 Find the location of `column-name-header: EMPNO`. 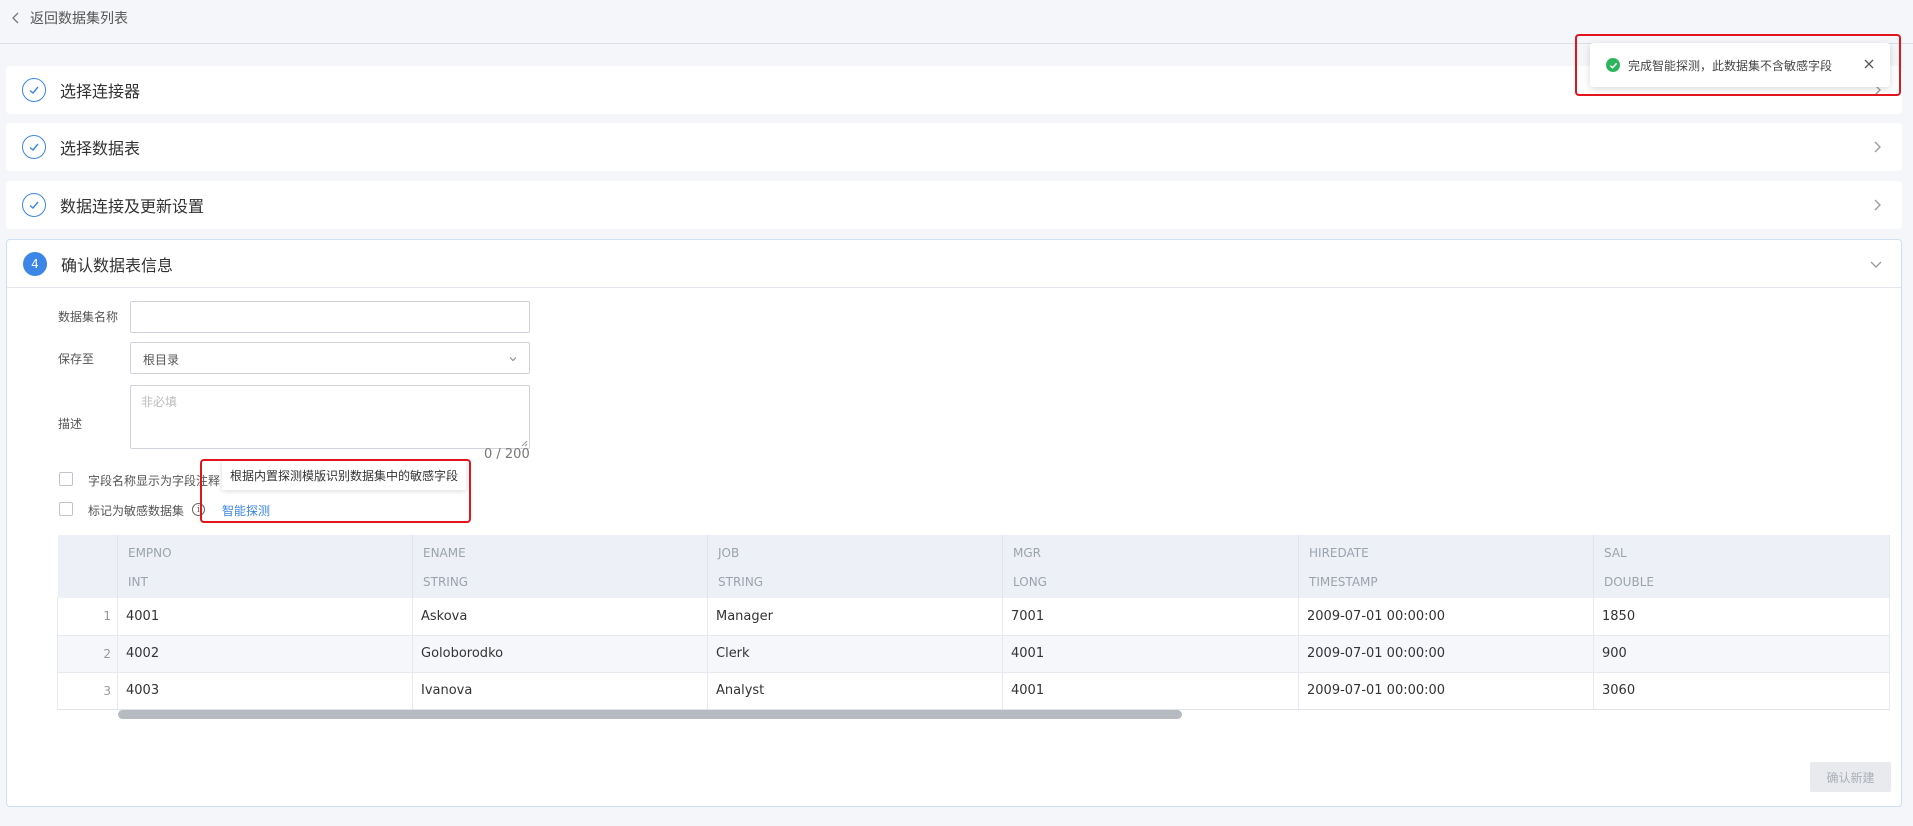

column-name-header: EMPNO is located at coordinates (265, 550).